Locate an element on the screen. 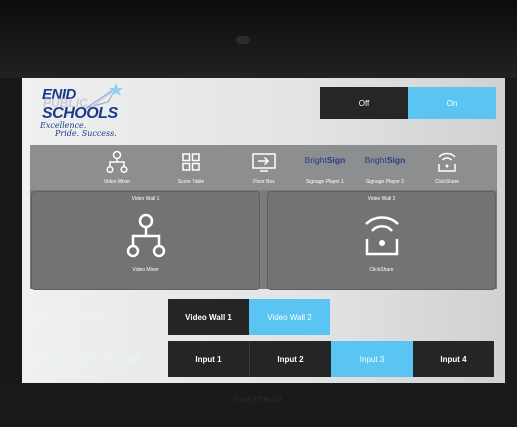  grid-icon is located at coordinates (191, 162).